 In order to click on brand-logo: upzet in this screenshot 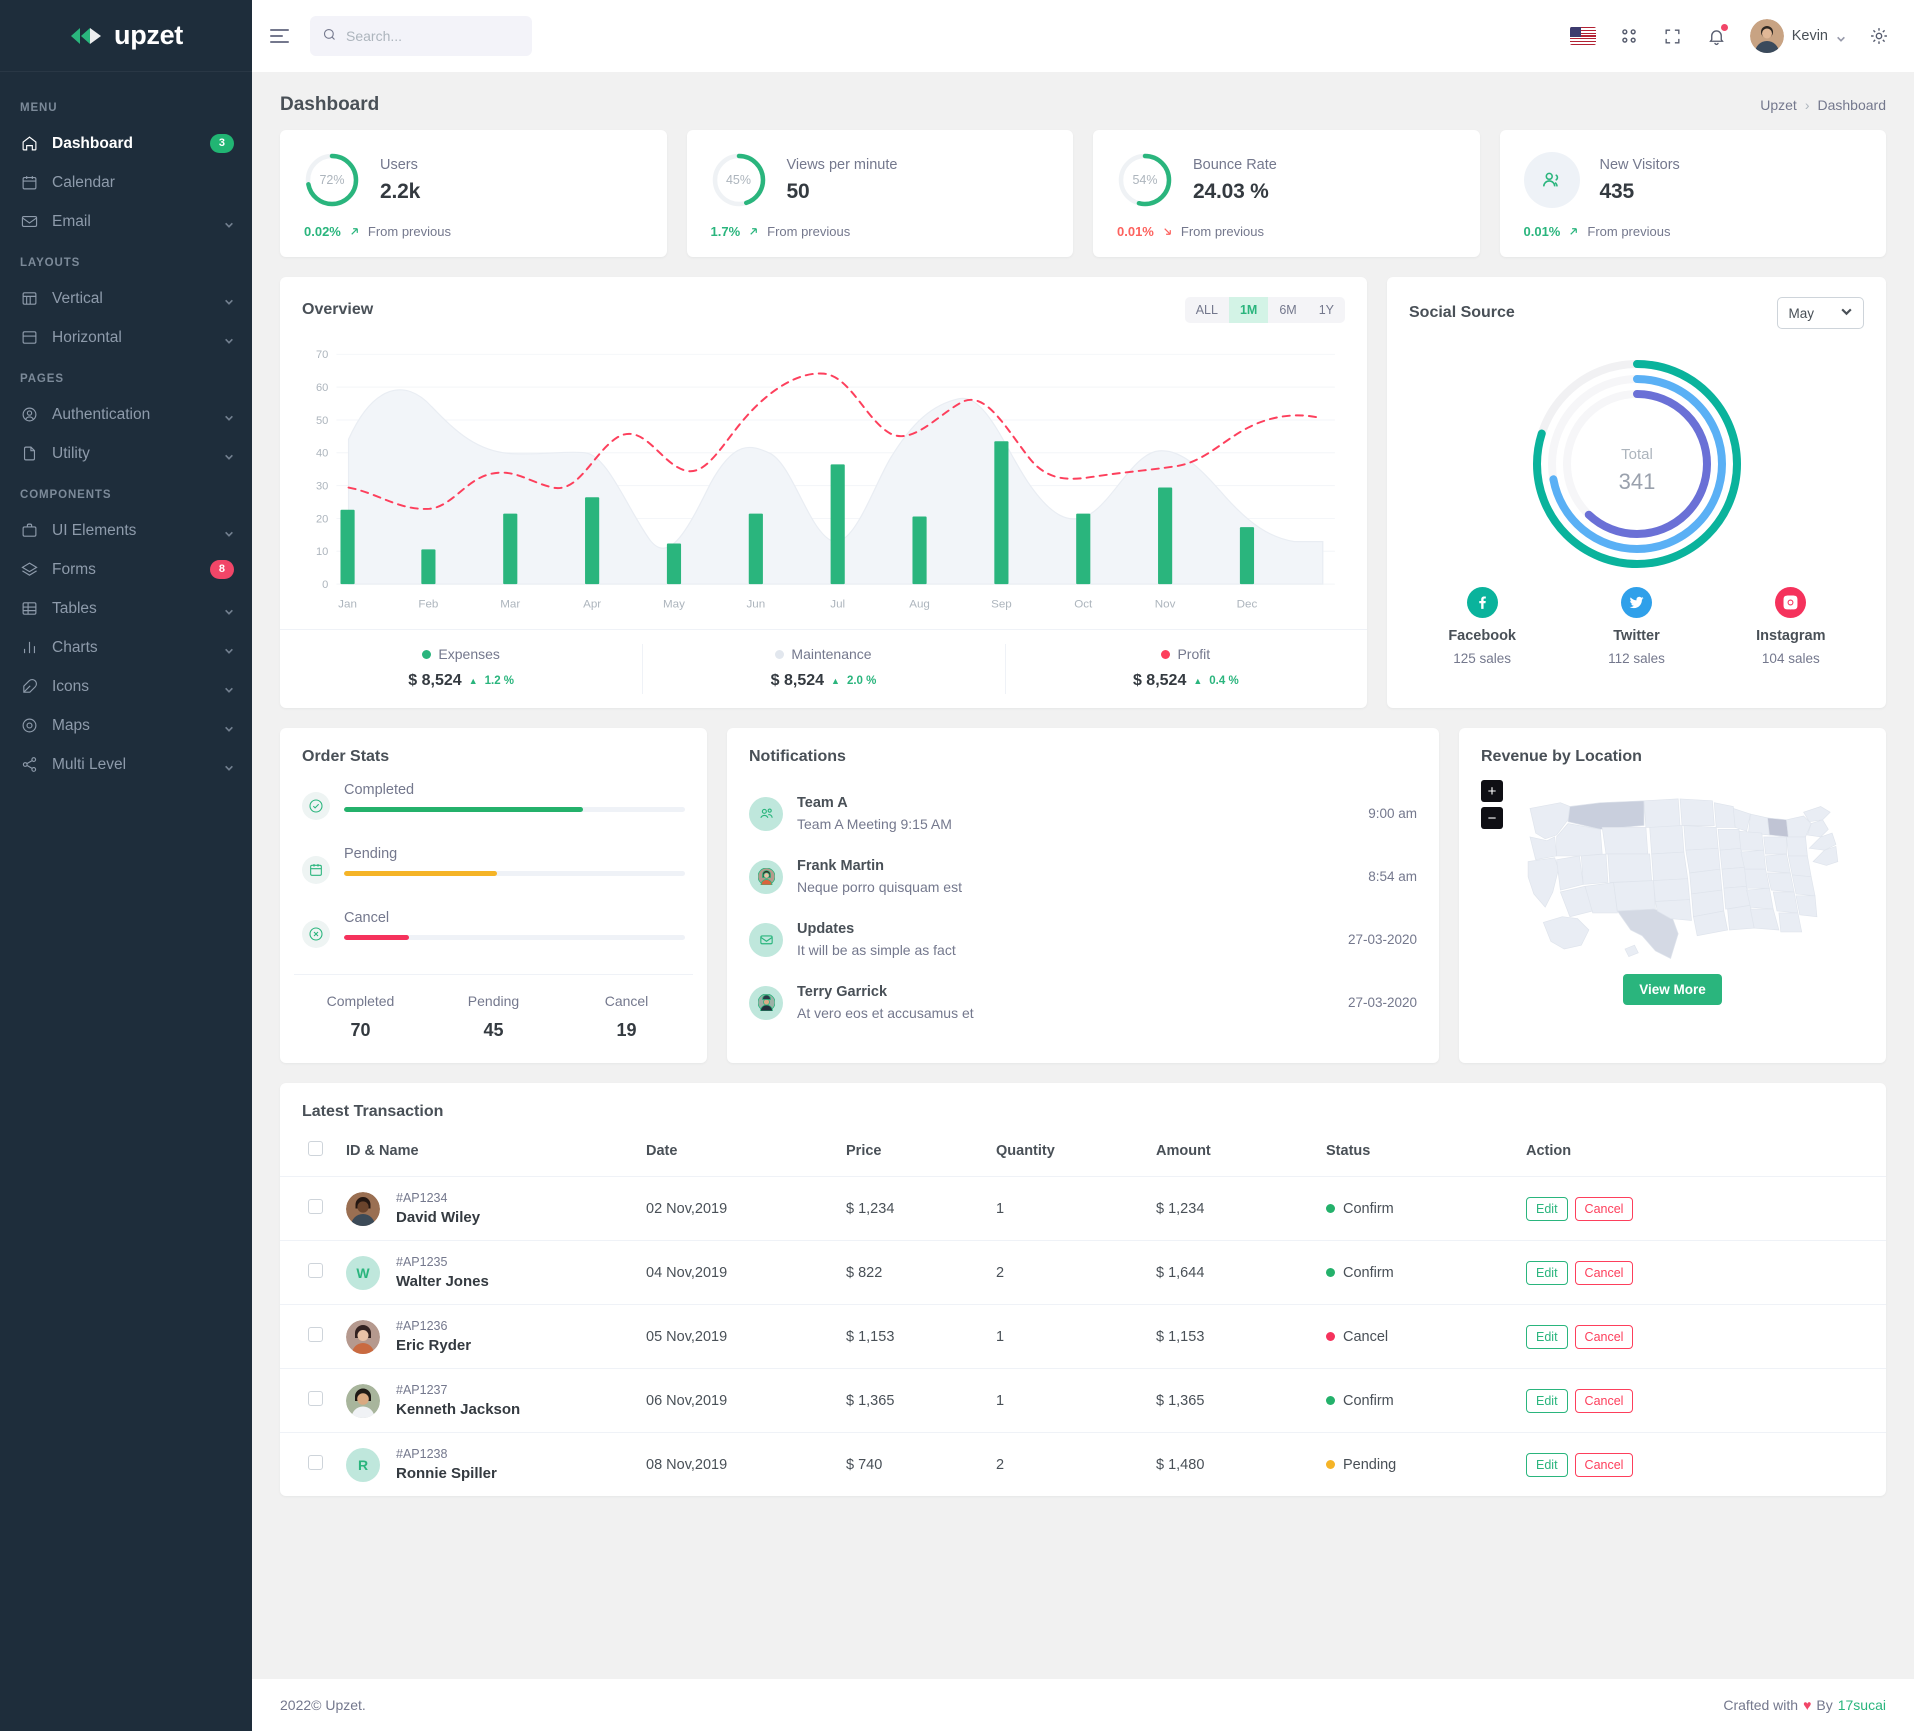, I will do `click(126, 36)`.